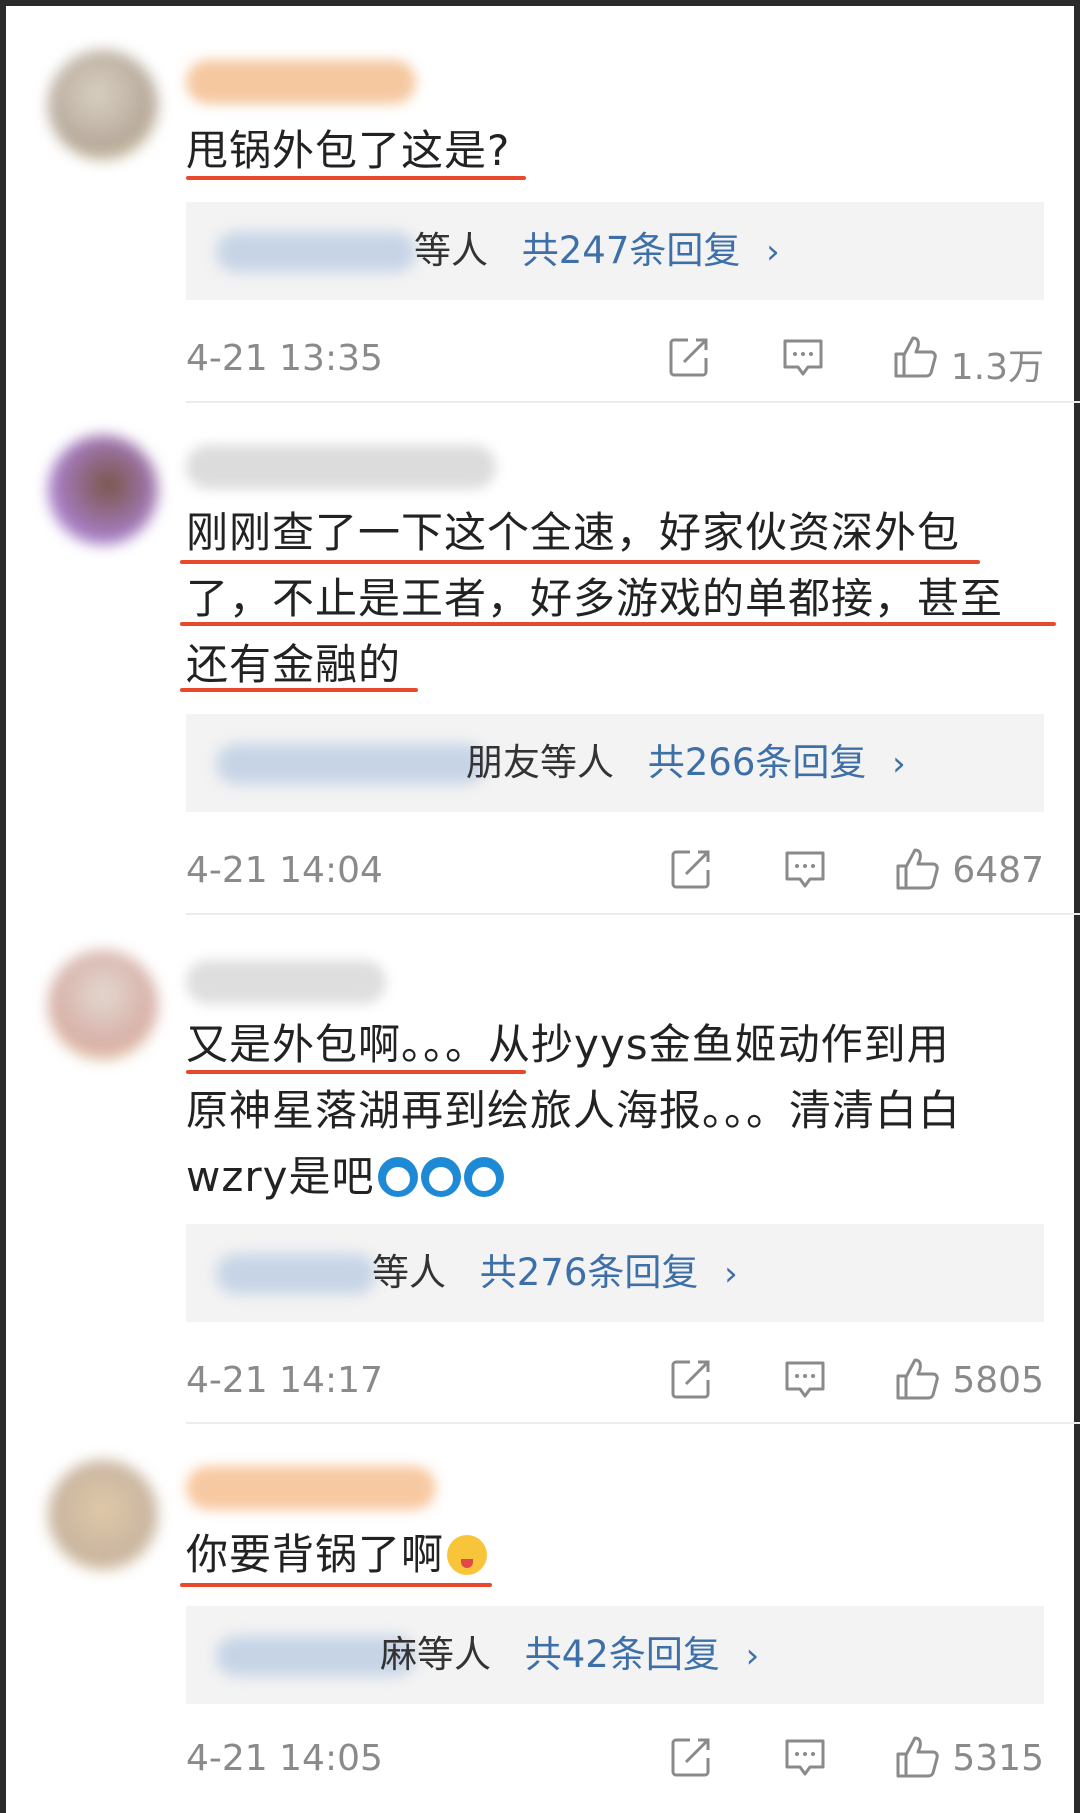  I want to click on comment-line: 刚刚查了一下这个全速，好家伙资深外包, so click(573, 532).